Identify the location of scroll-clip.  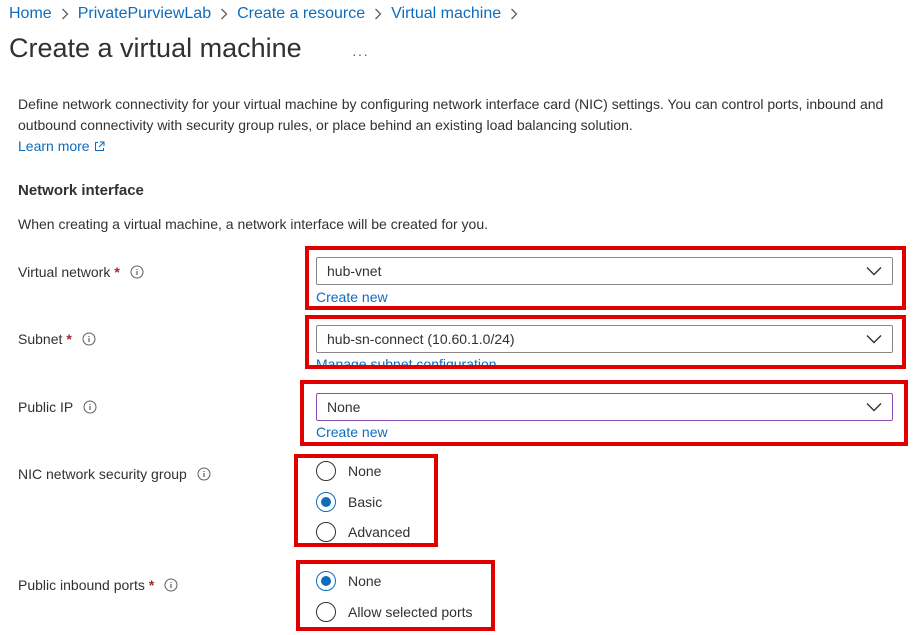
(459, 92).